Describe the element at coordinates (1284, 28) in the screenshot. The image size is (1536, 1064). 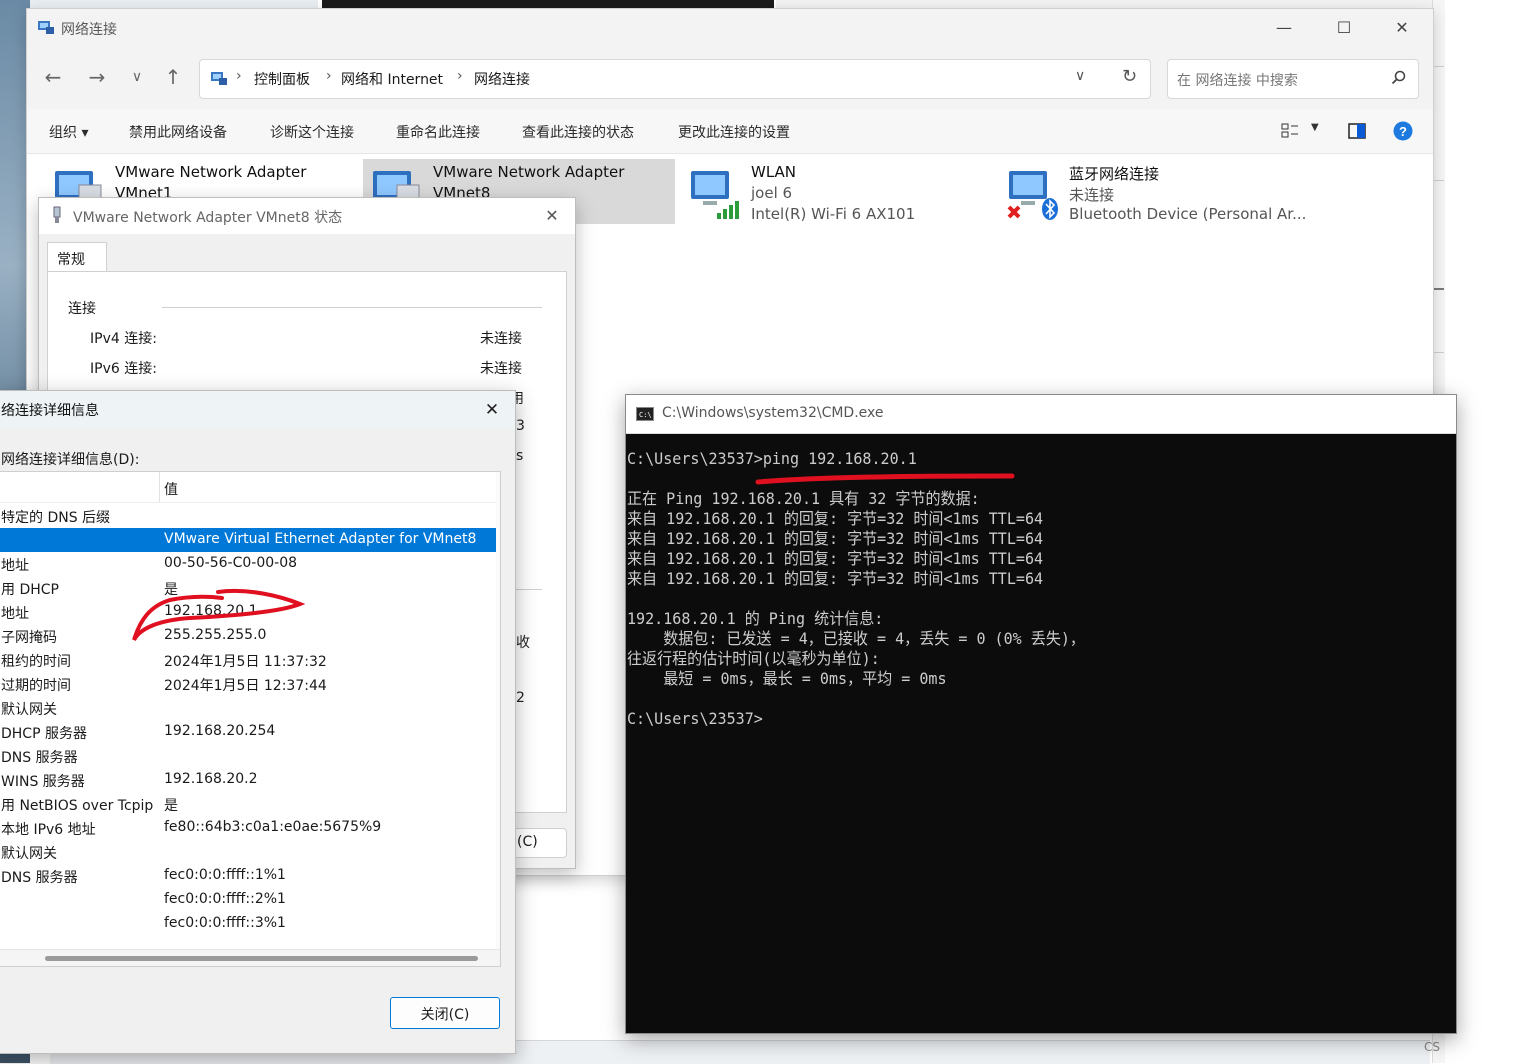
I see `minimize-button: —` at that location.